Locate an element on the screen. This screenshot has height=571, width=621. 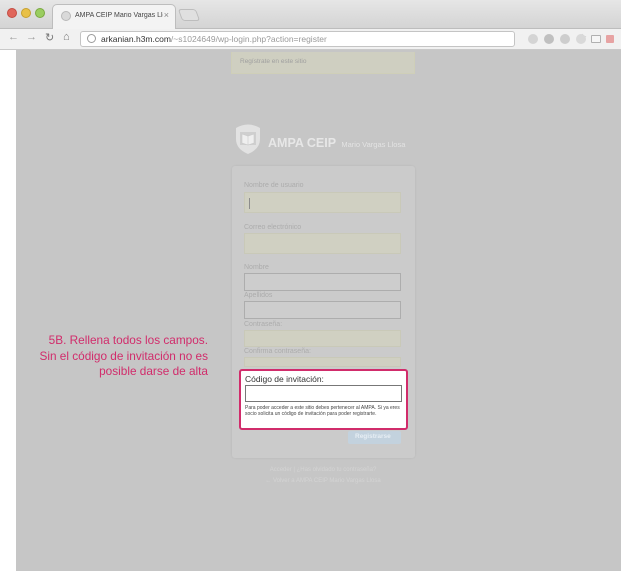
register-message: Regístrate en este sitio is located at coordinates (273, 61).